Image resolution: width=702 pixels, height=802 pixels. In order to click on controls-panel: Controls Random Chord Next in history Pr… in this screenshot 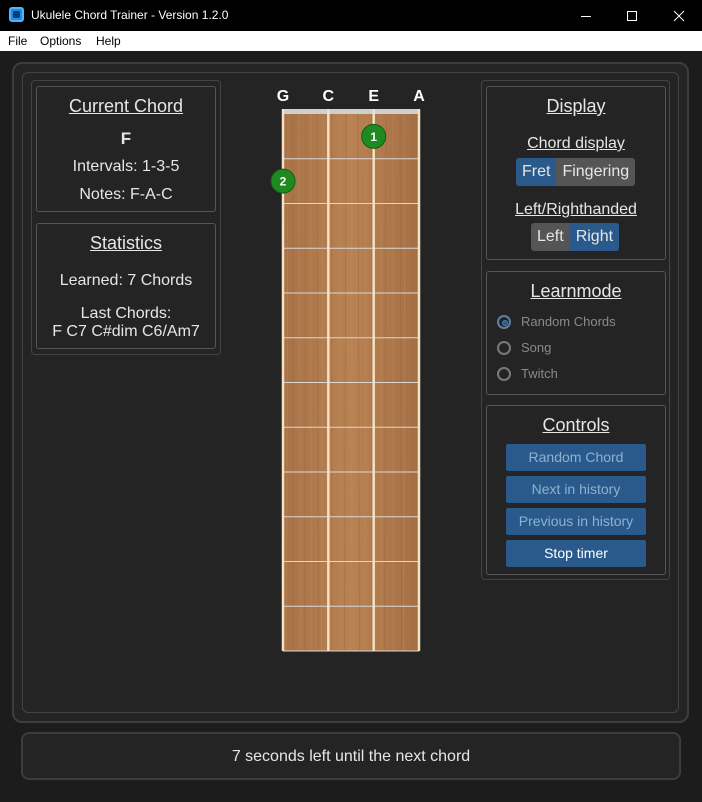, I will do `click(576, 490)`.